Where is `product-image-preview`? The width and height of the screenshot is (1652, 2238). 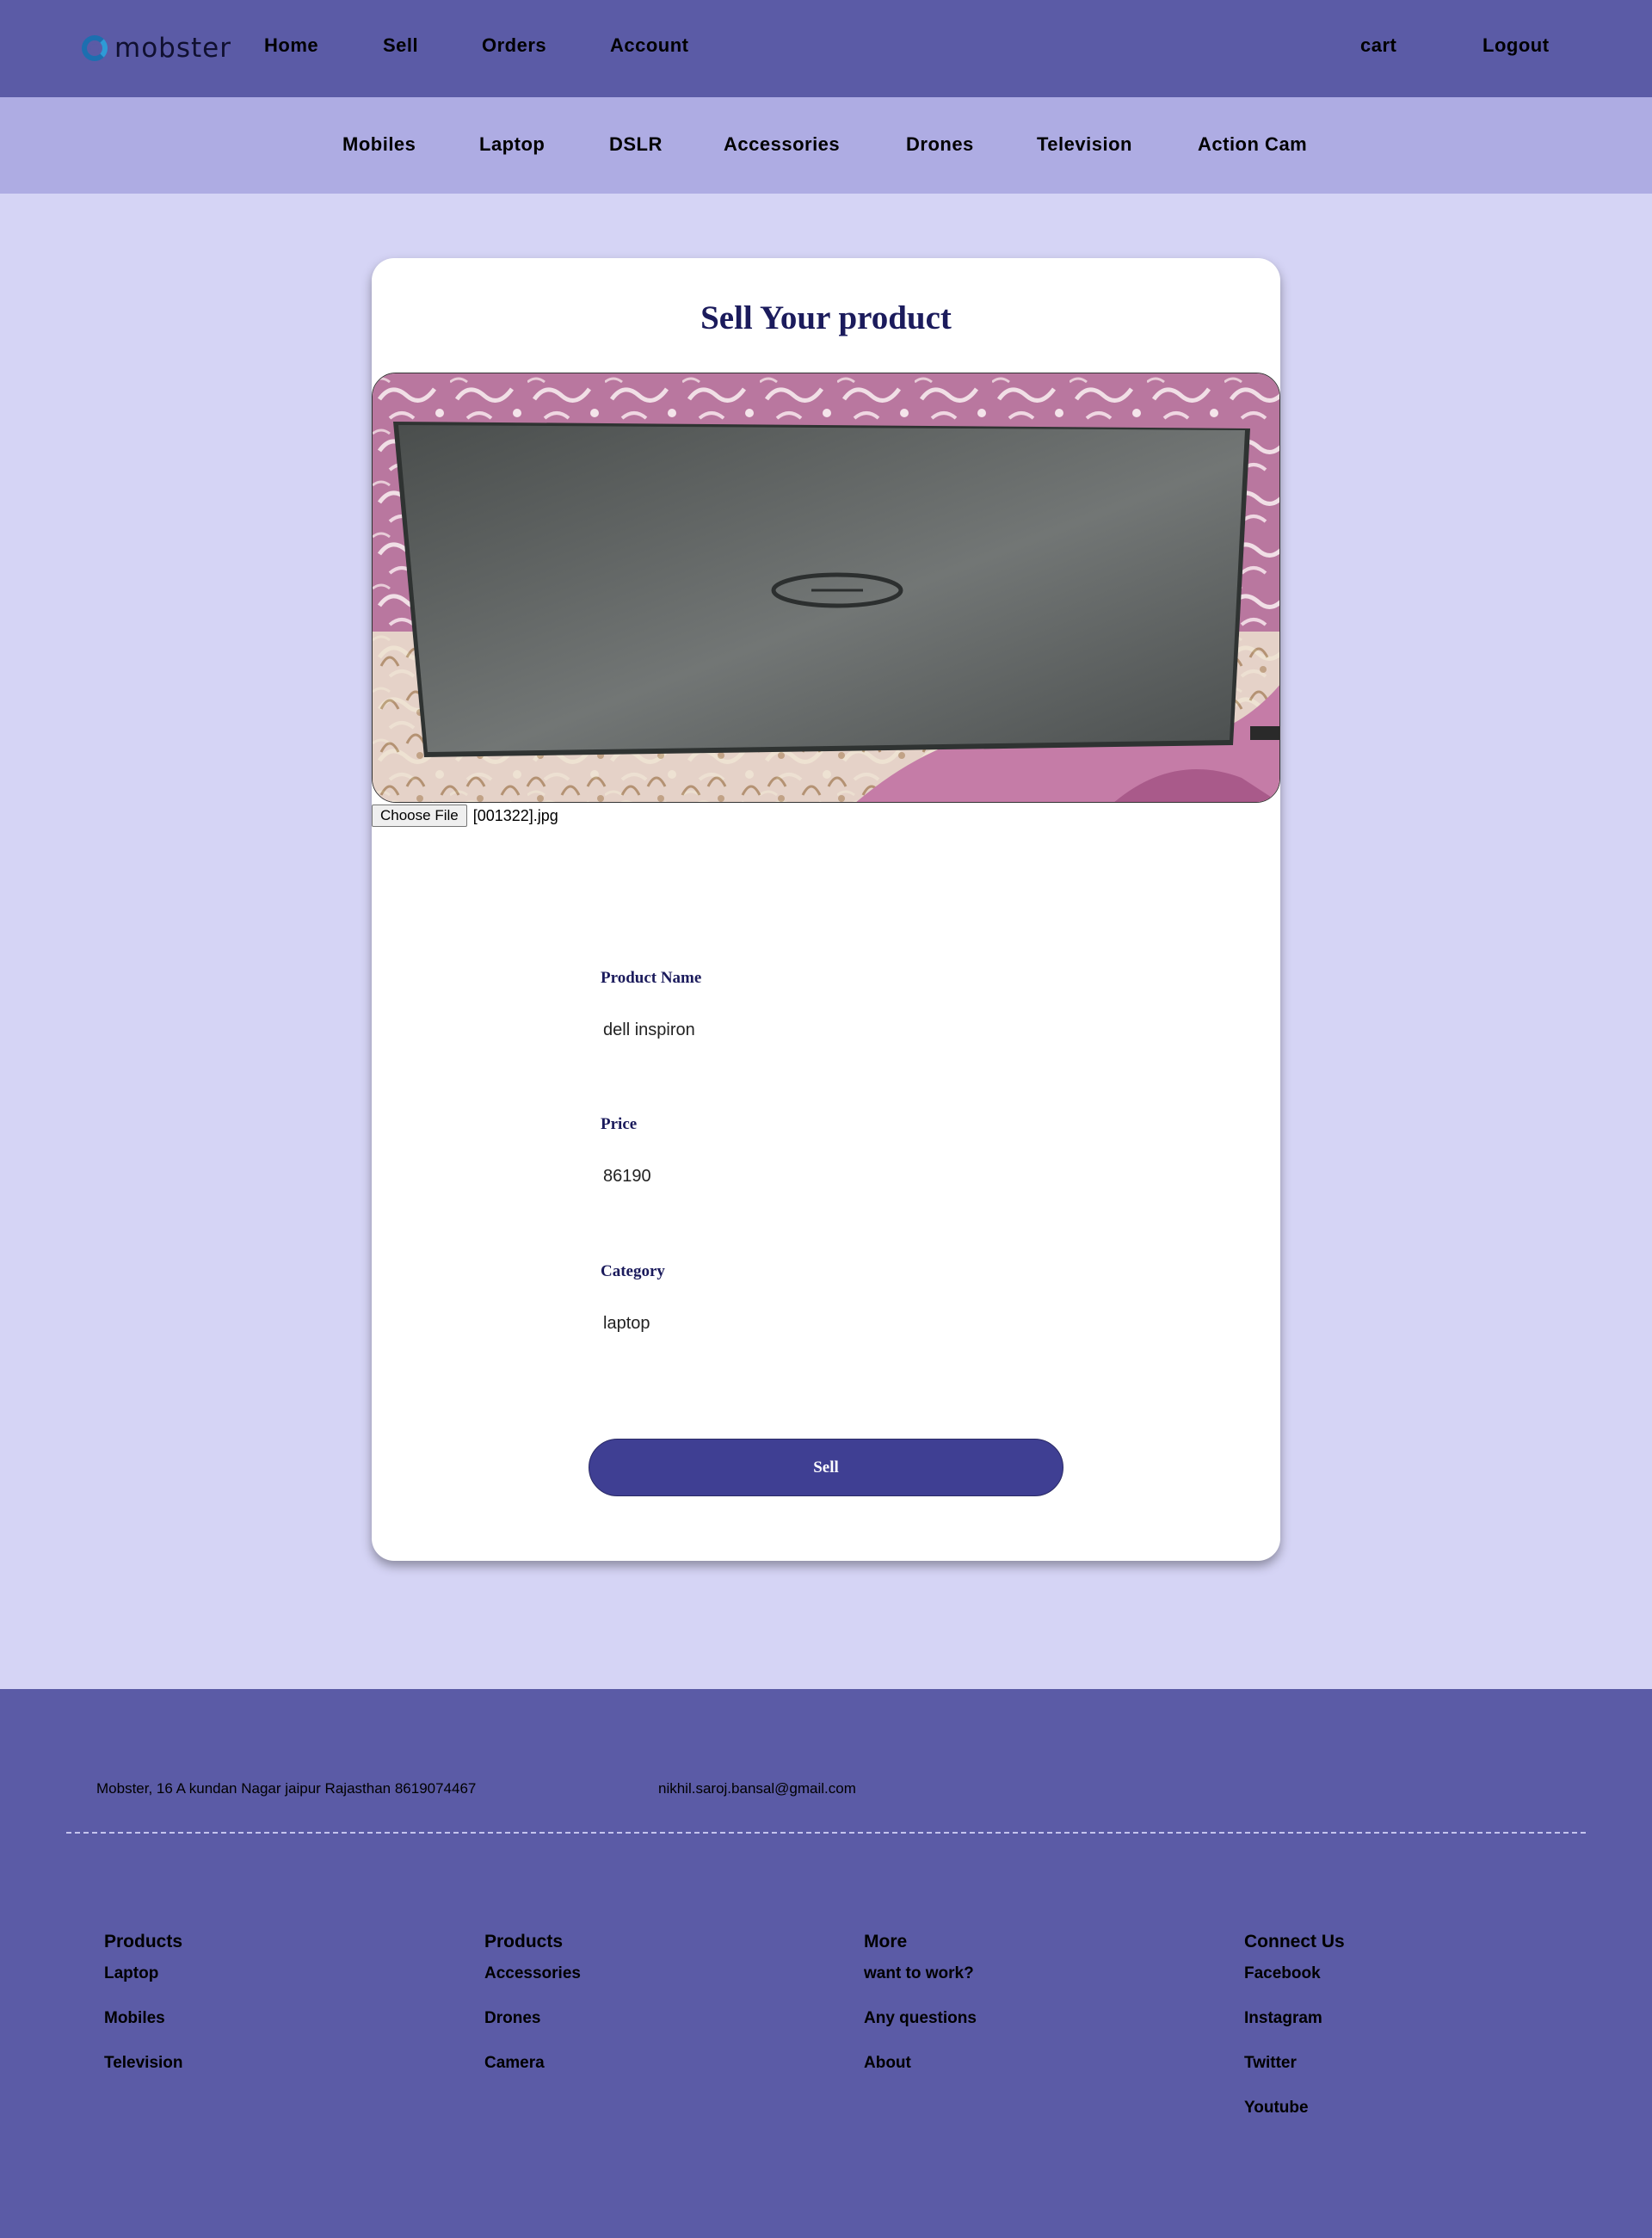 product-image-preview is located at coordinates (826, 588).